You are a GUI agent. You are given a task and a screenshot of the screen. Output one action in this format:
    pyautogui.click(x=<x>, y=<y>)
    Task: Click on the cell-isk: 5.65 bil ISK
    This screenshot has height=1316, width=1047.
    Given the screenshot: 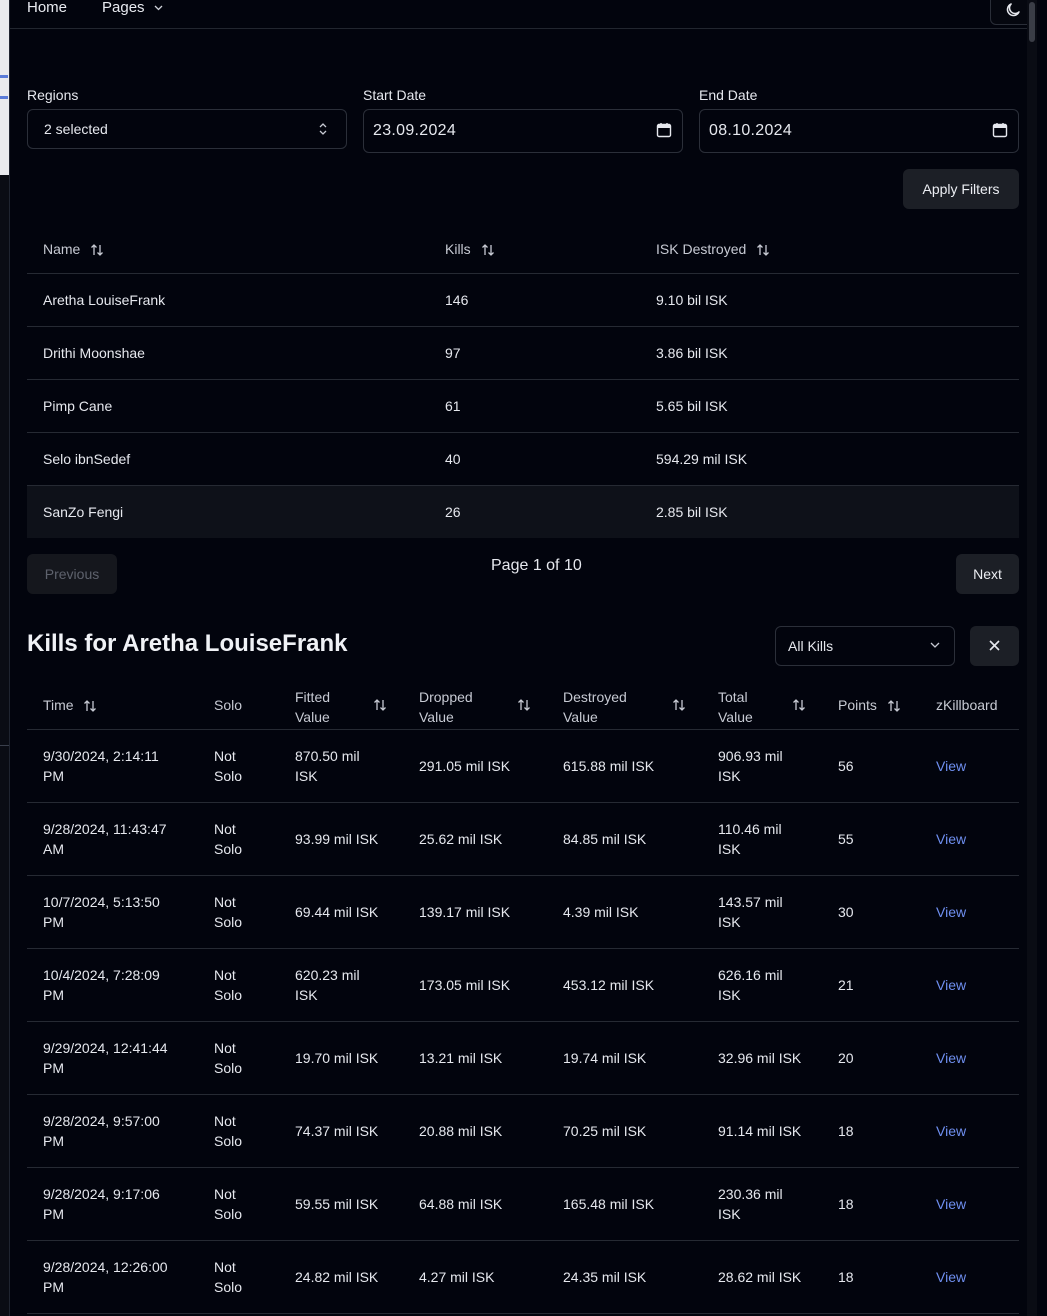 What is the action you would take?
    pyautogui.click(x=692, y=406)
    